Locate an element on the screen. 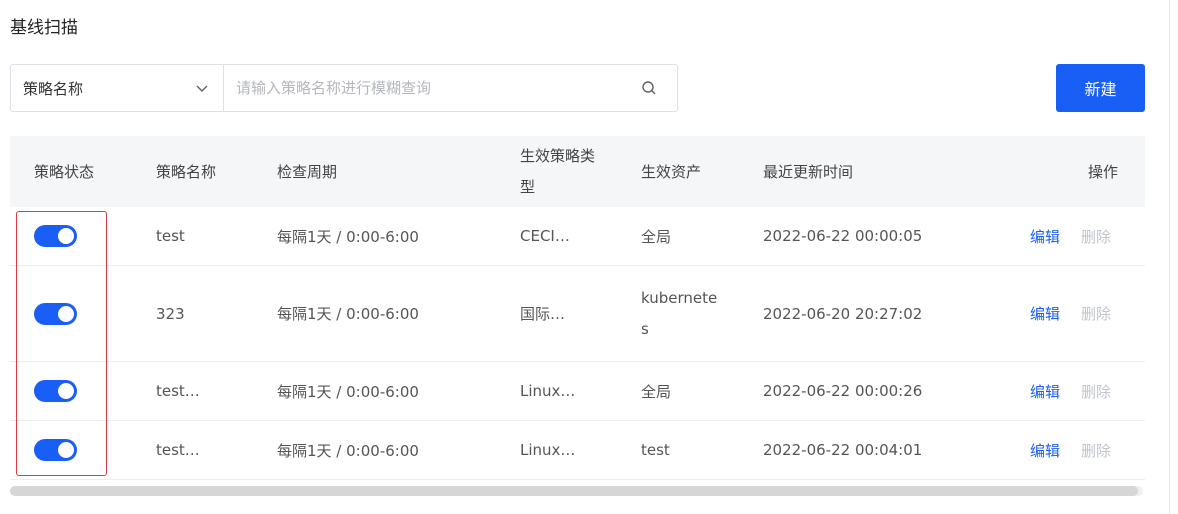 Image resolution: width=1178 pixels, height=514 pixels. search-toolbar: 策略名称 is located at coordinates (344, 88).